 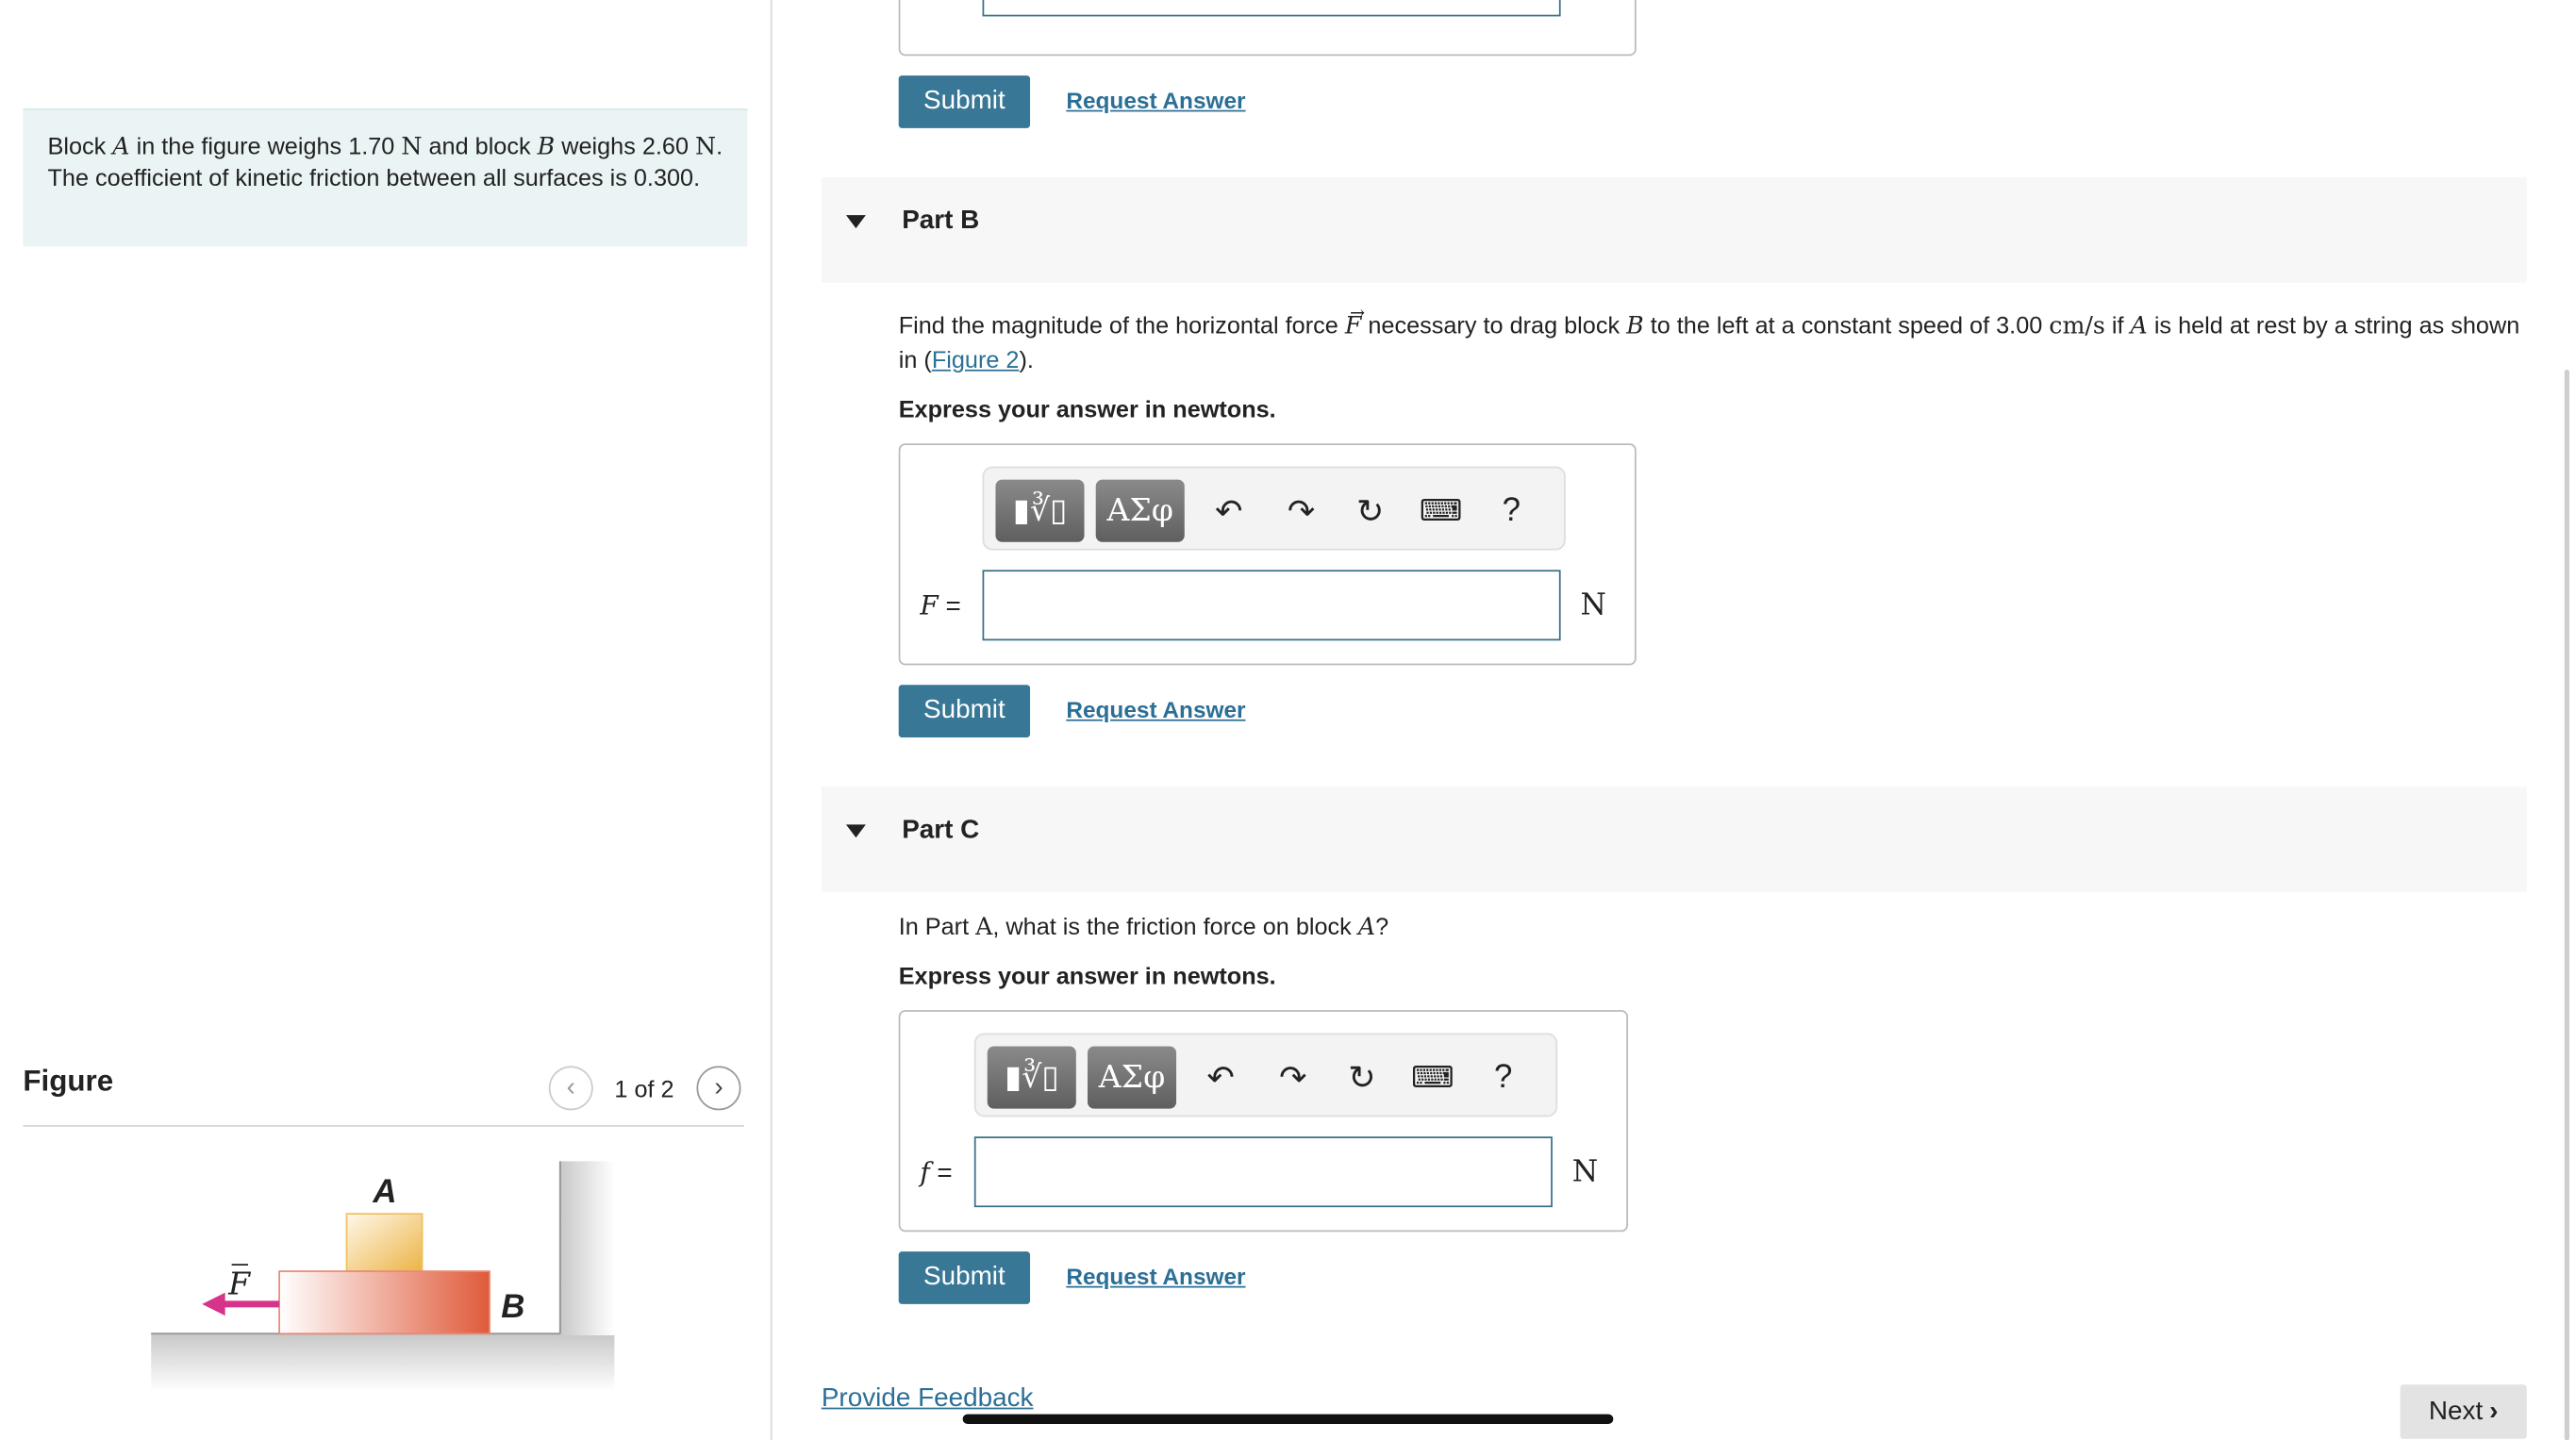 What do you see at coordinates (1674, 839) in the screenshot?
I see `part-c-header: Part C` at bounding box center [1674, 839].